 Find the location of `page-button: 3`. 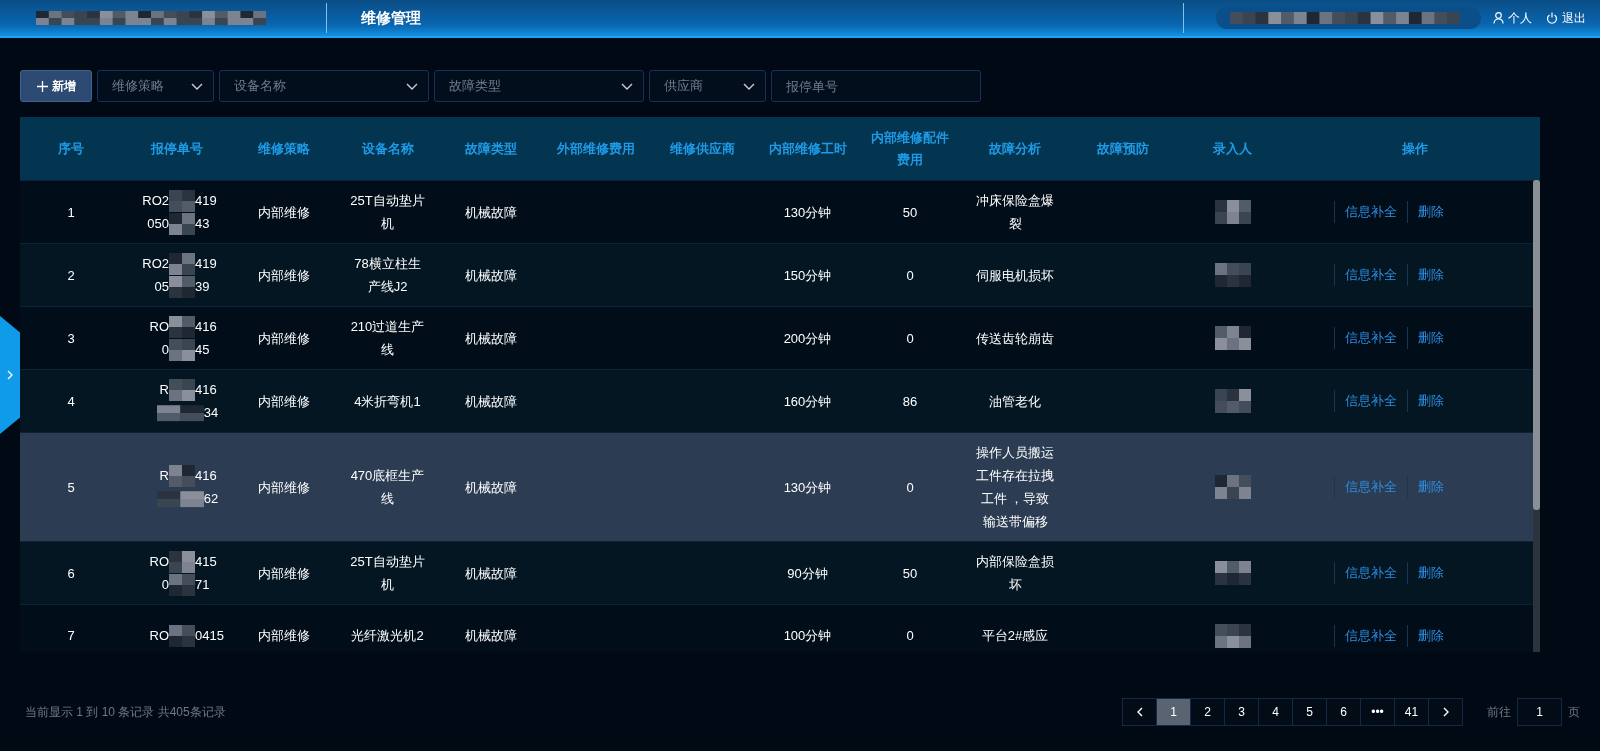

page-button: 3 is located at coordinates (1241, 712).